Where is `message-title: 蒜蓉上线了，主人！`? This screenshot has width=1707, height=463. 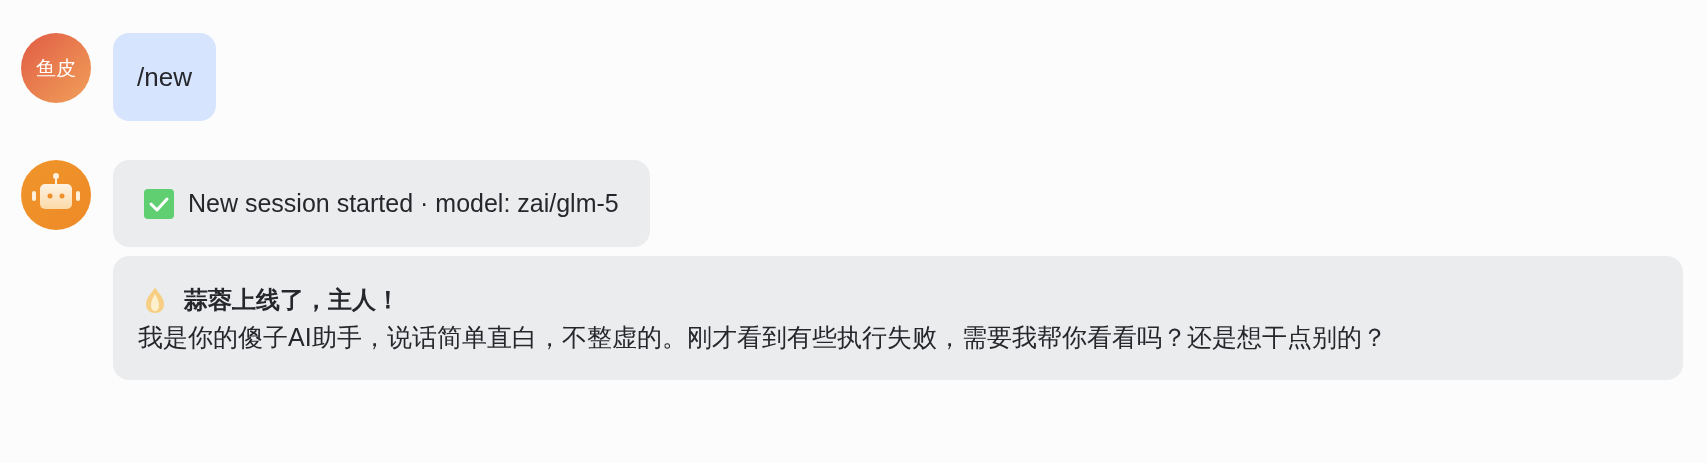 message-title: 蒜蓉上线了，主人！ is located at coordinates (292, 300).